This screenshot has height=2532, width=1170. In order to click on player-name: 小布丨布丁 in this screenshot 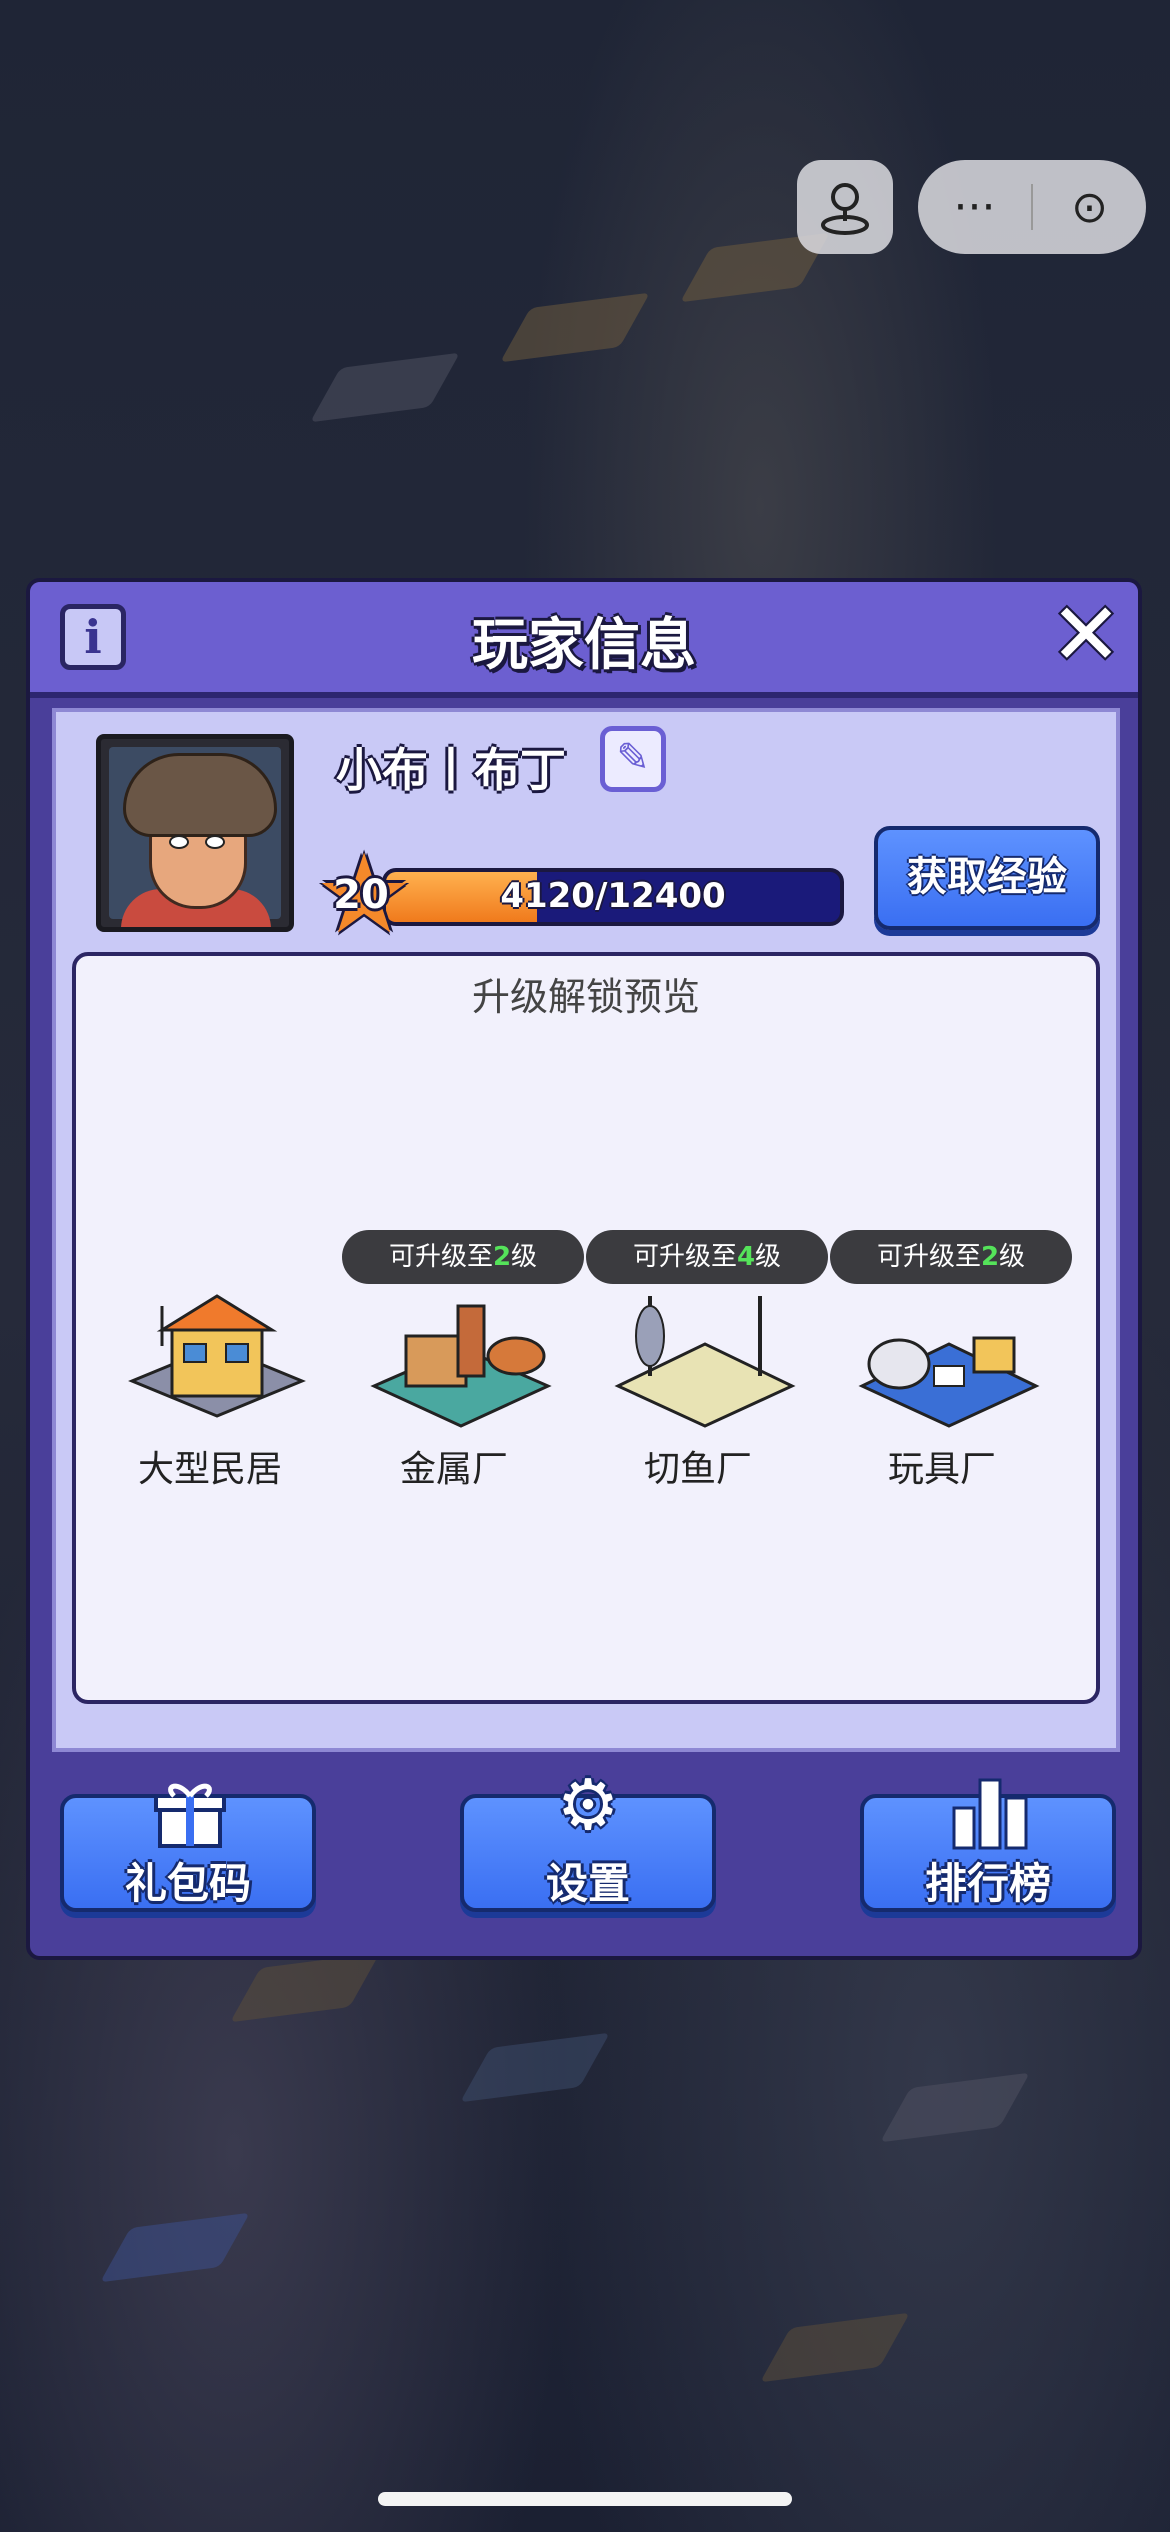, I will do `click(451, 770)`.